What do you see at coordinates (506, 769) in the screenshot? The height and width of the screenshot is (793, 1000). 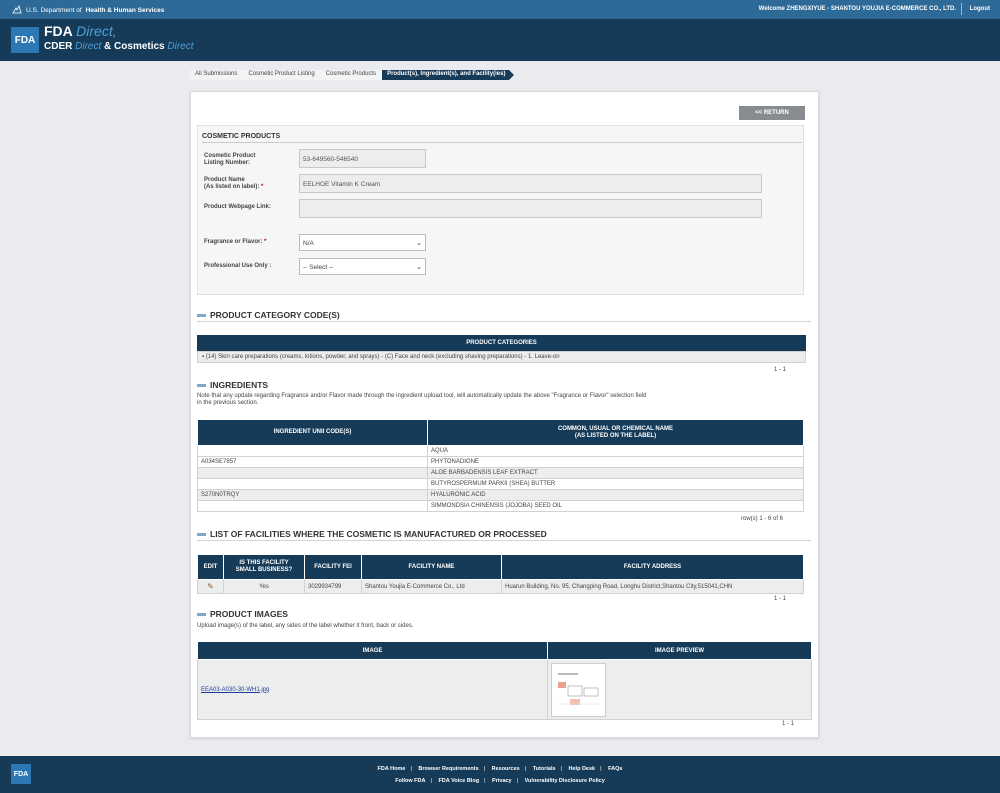 I see `footer-link-resources: Resources` at bounding box center [506, 769].